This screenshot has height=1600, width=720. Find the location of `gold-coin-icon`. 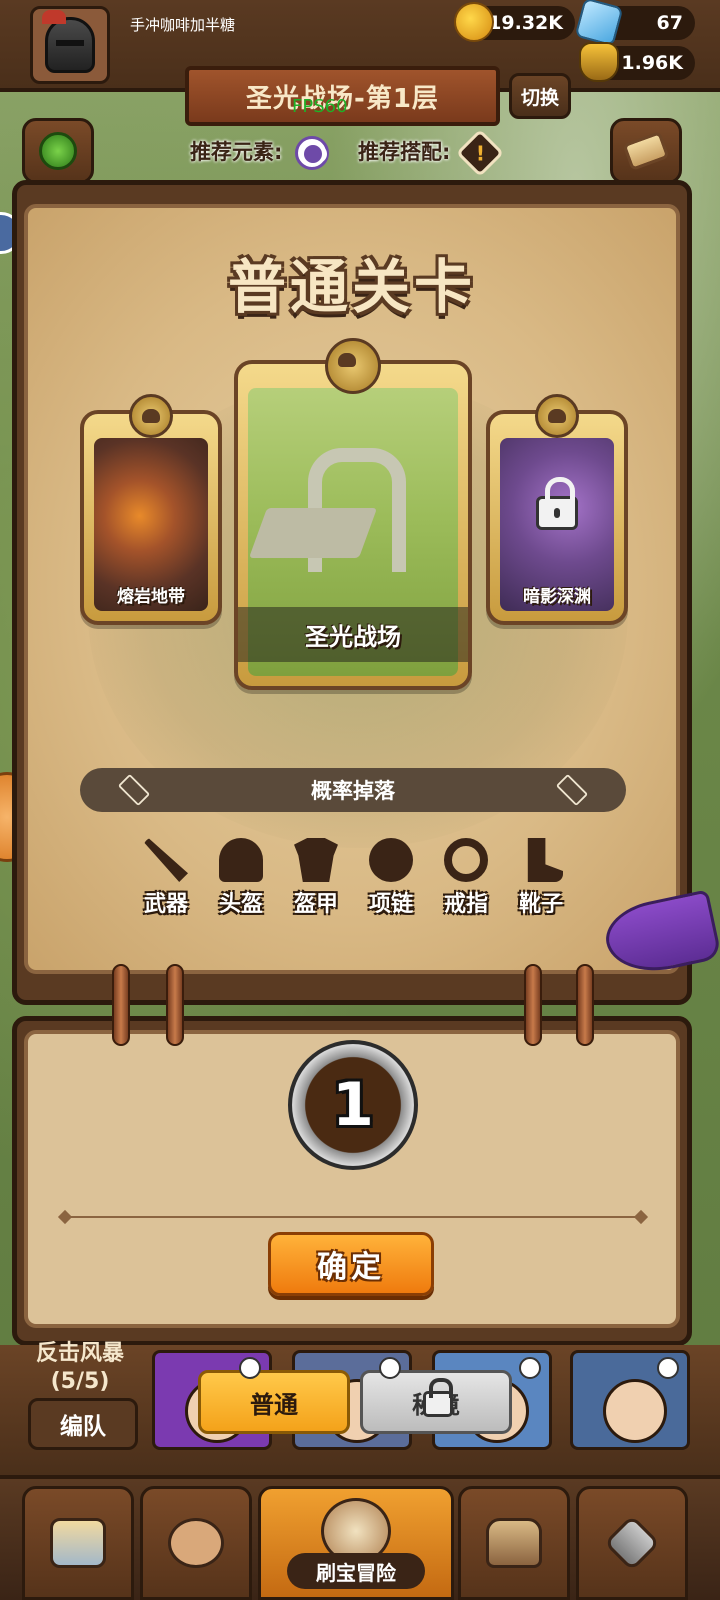

gold-coin-icon is located at coordinates (474, 22).